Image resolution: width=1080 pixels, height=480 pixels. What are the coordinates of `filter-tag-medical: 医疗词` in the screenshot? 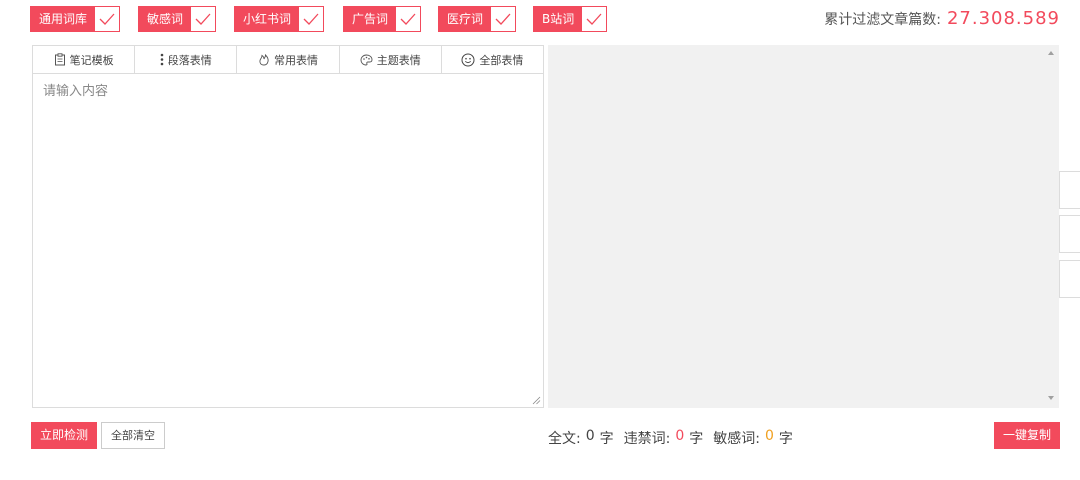 It's located at (477, 19).